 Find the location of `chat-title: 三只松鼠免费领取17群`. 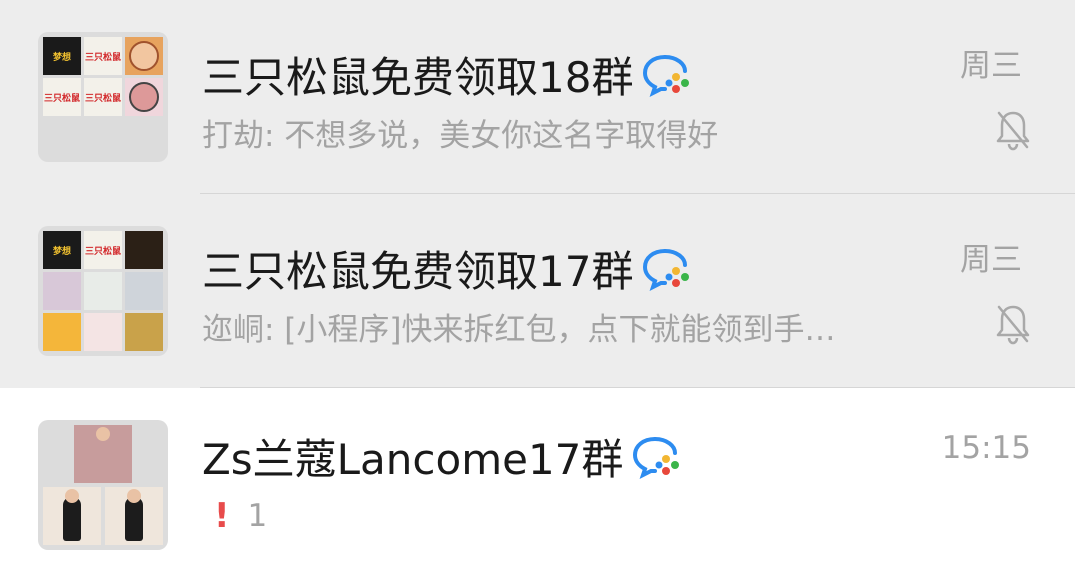

chat-title: 三只松鼠免费领取17群 is located at coordinates (447, 268).